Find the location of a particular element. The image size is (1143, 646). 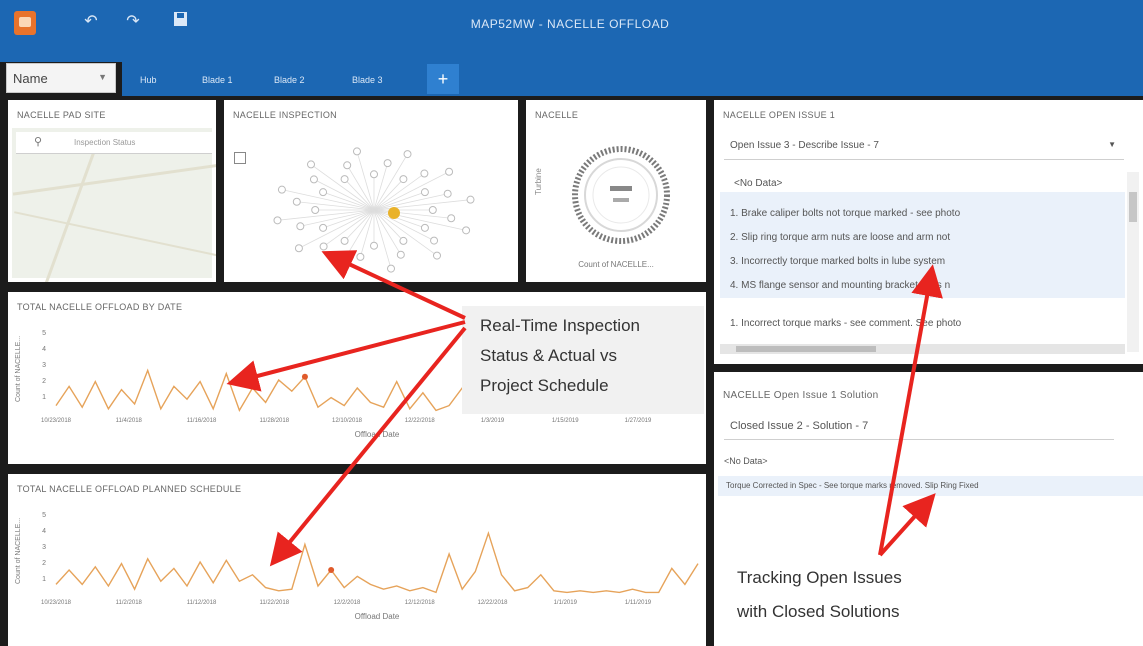

sheet-tabs: Hub Blade 1 Blade 2 Blade 3 + is located at coordinates (632, 79).